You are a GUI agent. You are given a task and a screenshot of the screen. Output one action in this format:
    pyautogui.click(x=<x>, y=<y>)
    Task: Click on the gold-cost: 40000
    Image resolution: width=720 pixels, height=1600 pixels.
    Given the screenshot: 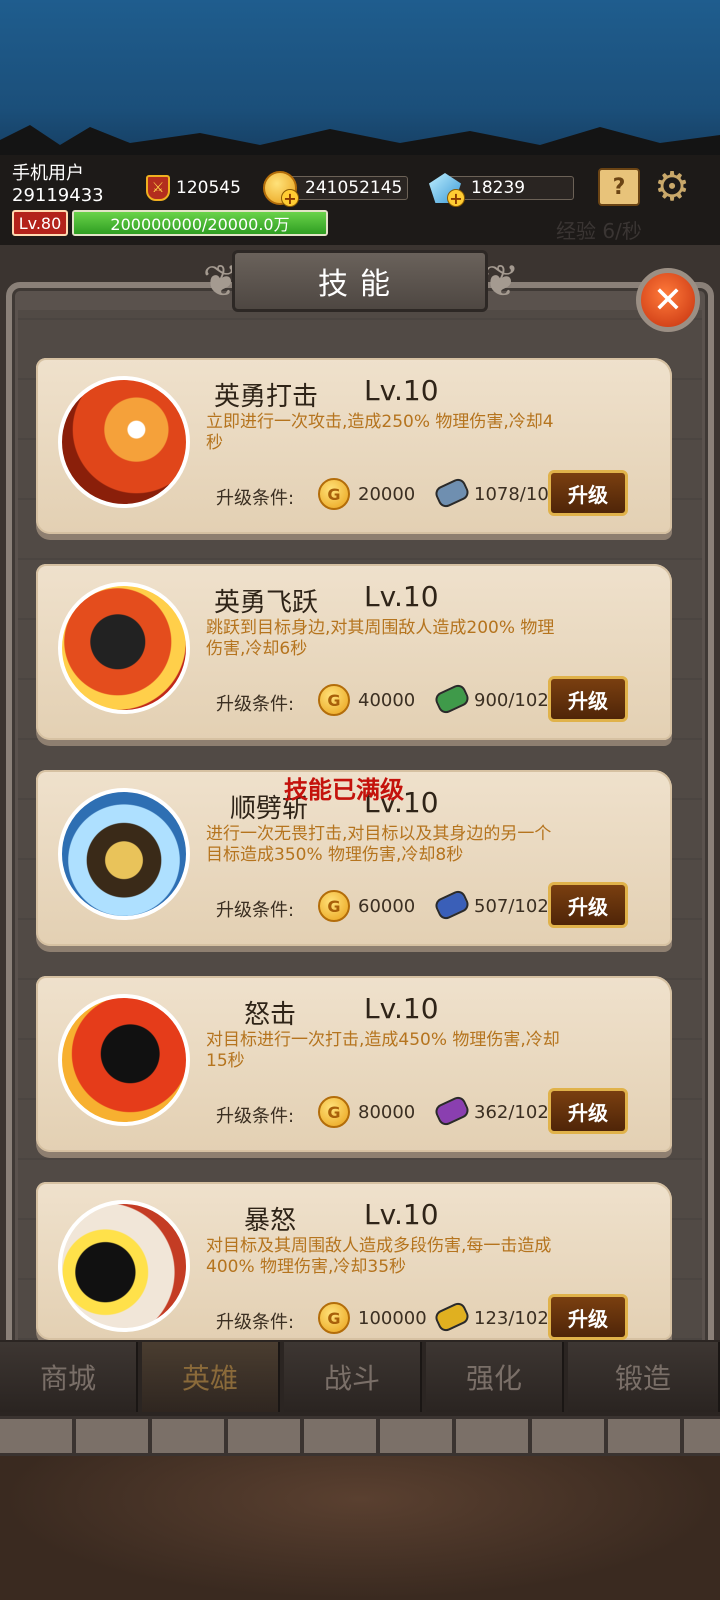 What is the action you would take?
    pyautogui.click(x=387, y=700)
    